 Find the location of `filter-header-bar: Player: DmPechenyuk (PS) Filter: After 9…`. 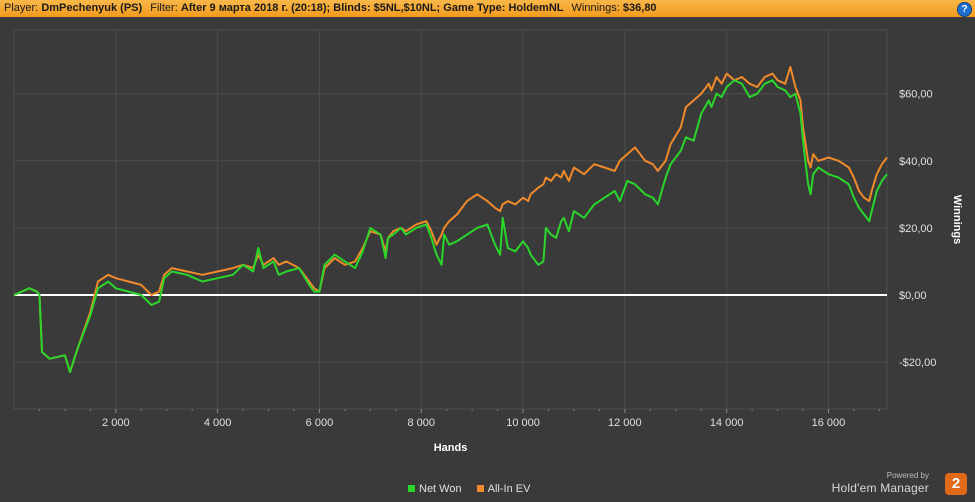

filter-header-bar: Player: DmPechenyuk (PS) Filter: After 9… is located at coordinates (487, 8).